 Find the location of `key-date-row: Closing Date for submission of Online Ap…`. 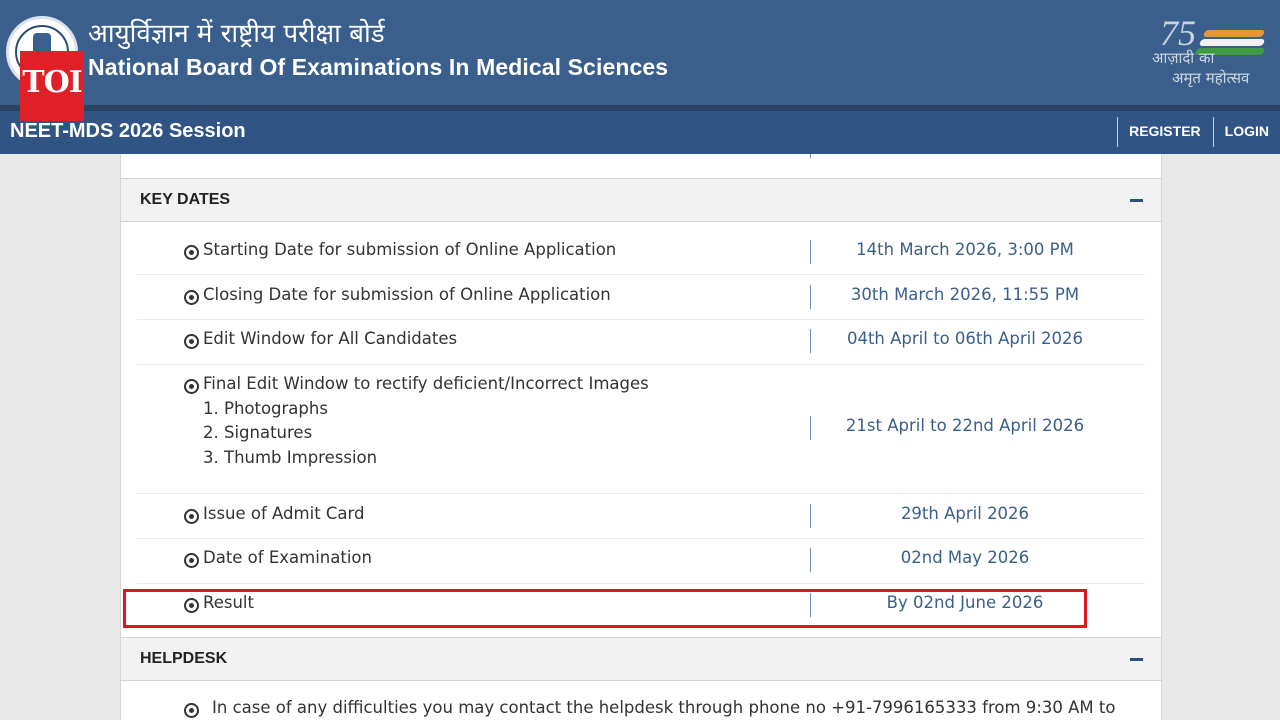

key-date-row: Closing Date for submission of Online Ap… is located at coordinates (641, 297).